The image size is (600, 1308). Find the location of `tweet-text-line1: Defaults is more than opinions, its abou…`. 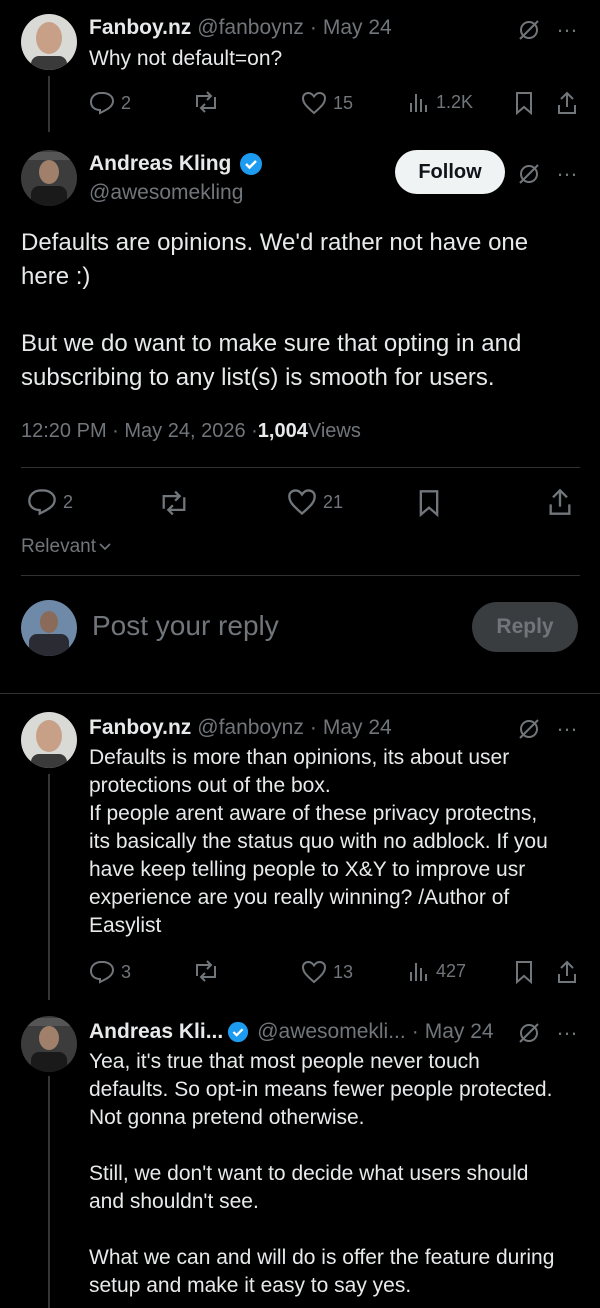

tweet-text-line1: Defaults is more than opinions, its abou… is located at coordinates (299, 757).